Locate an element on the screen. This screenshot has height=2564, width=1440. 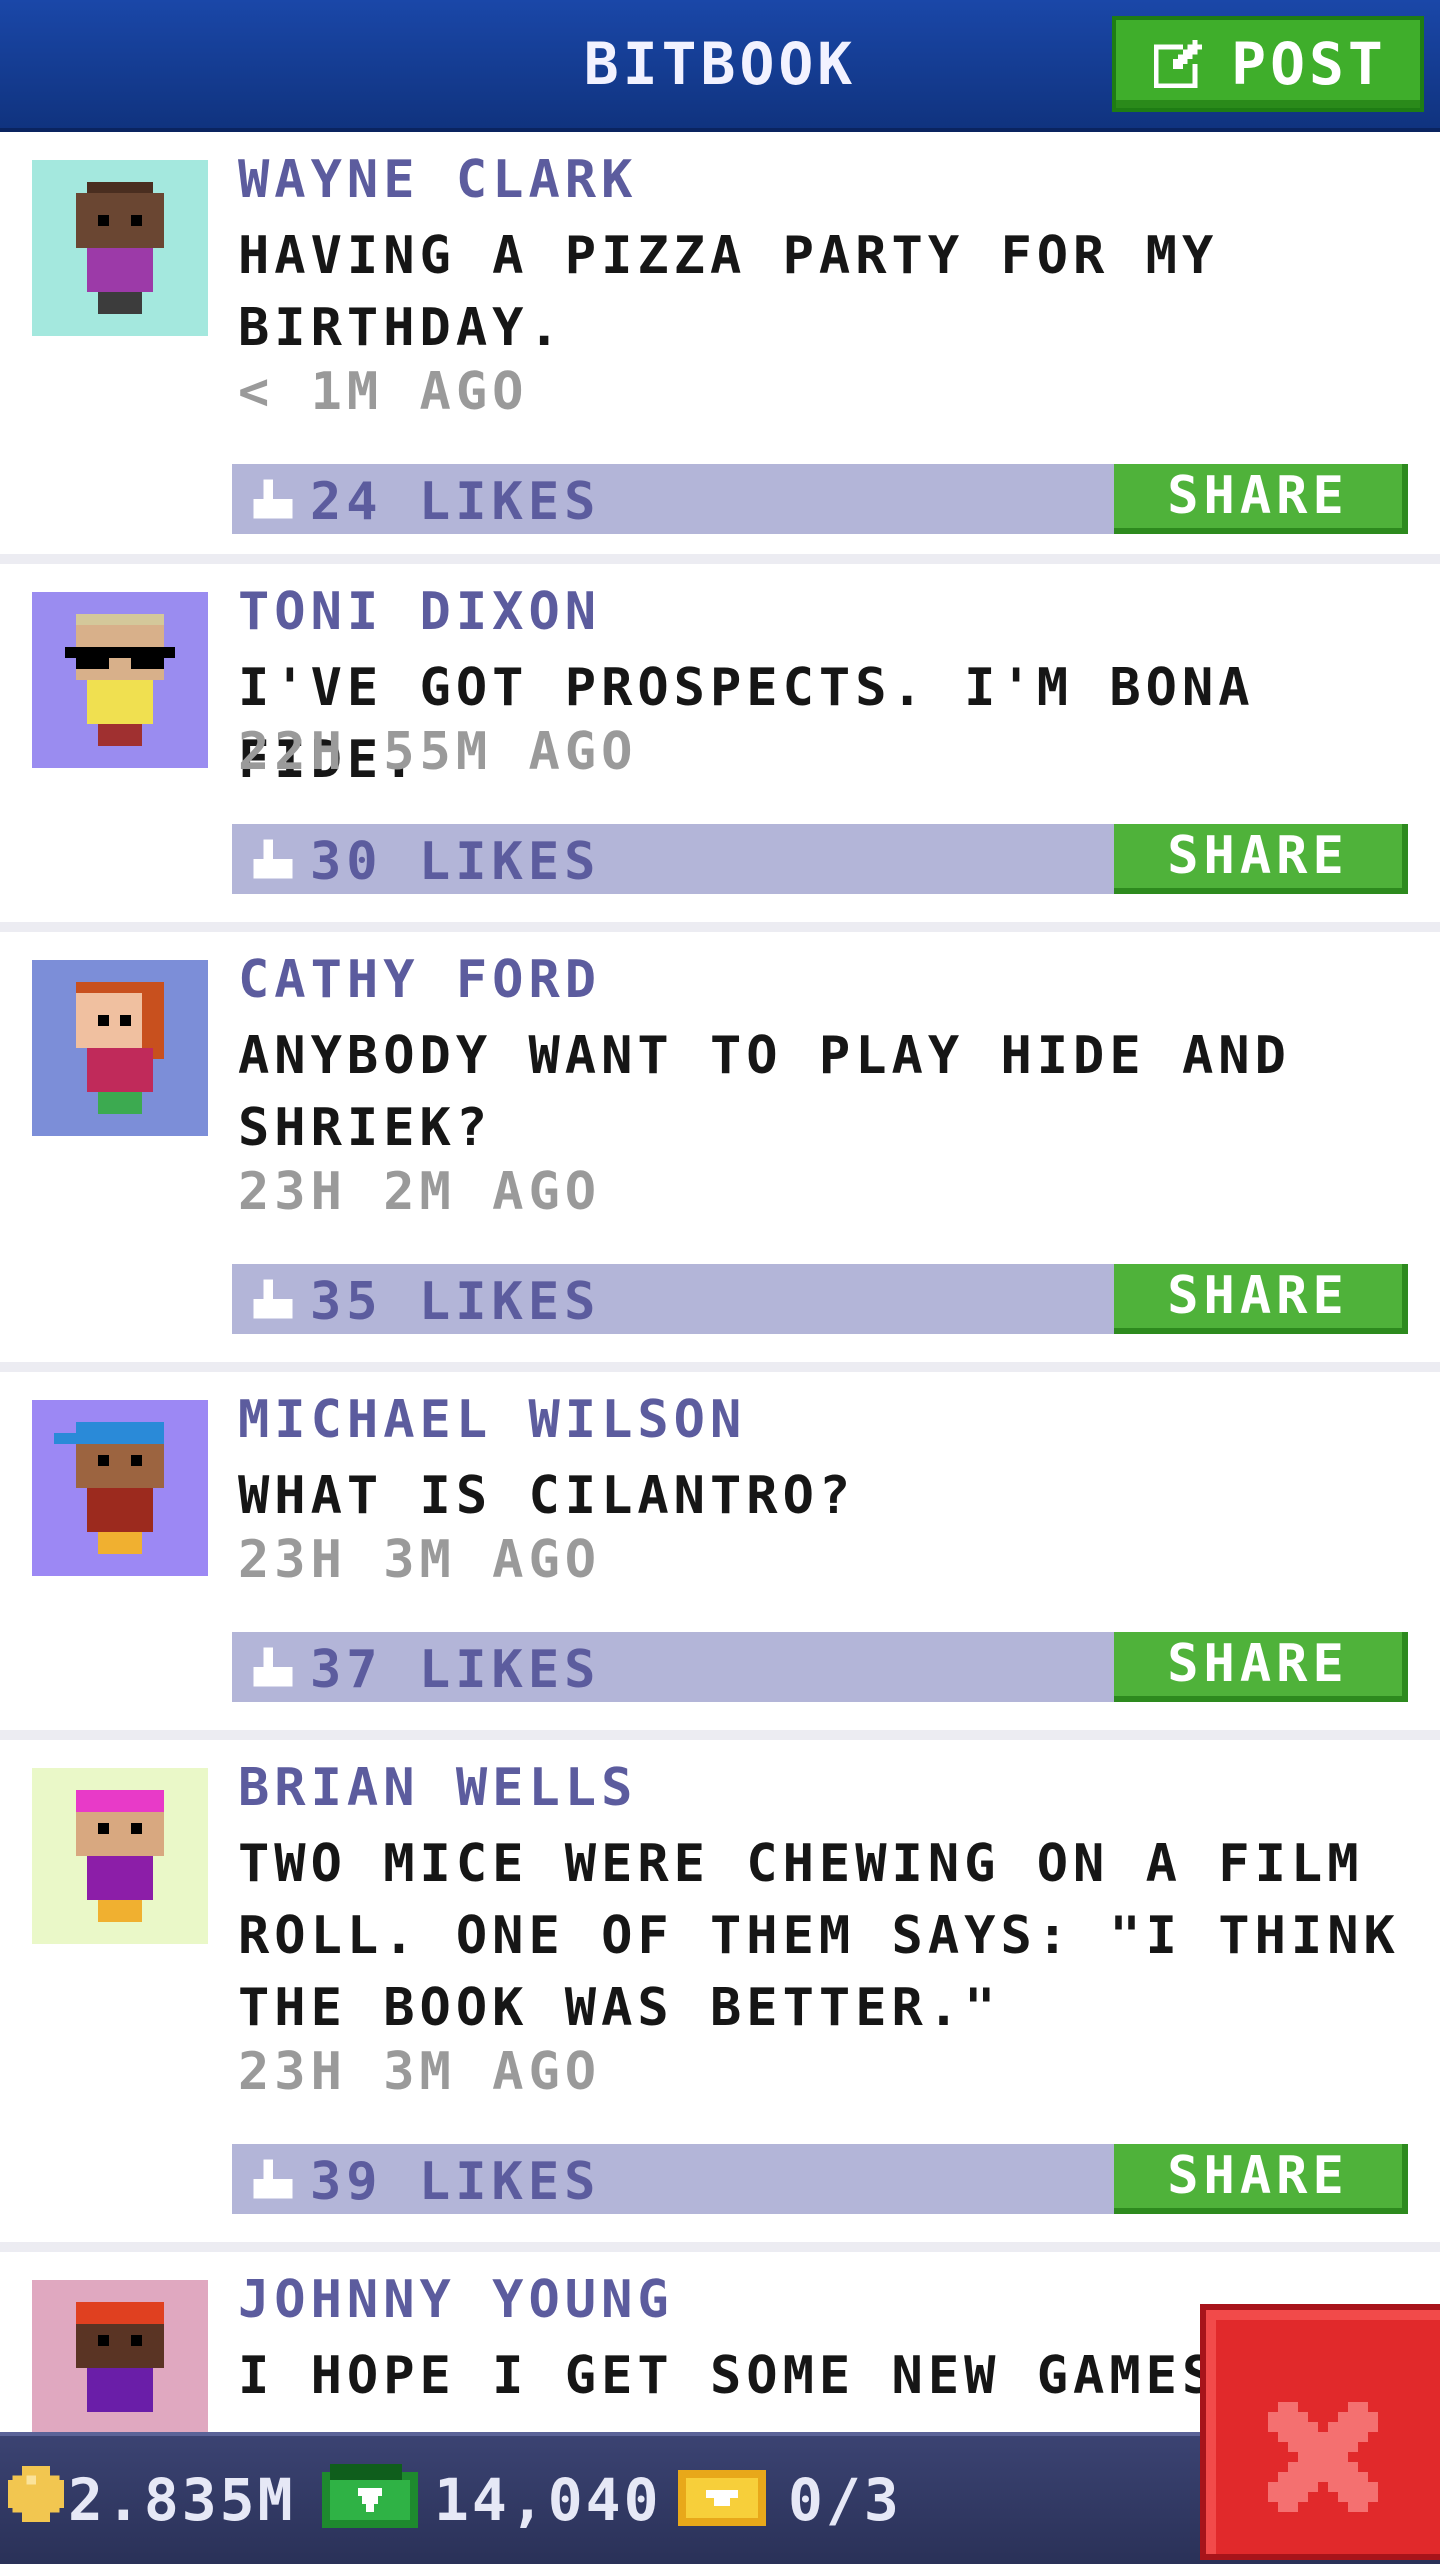
close-button is located at coordinates (1320, 2432).